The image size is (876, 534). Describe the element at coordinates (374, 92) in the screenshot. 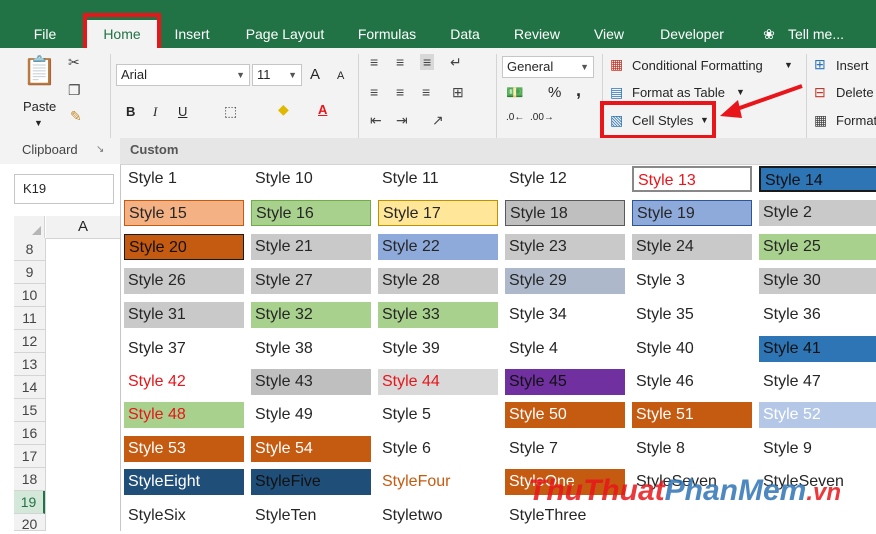

I see `align-left-icon: ≡` at that location.